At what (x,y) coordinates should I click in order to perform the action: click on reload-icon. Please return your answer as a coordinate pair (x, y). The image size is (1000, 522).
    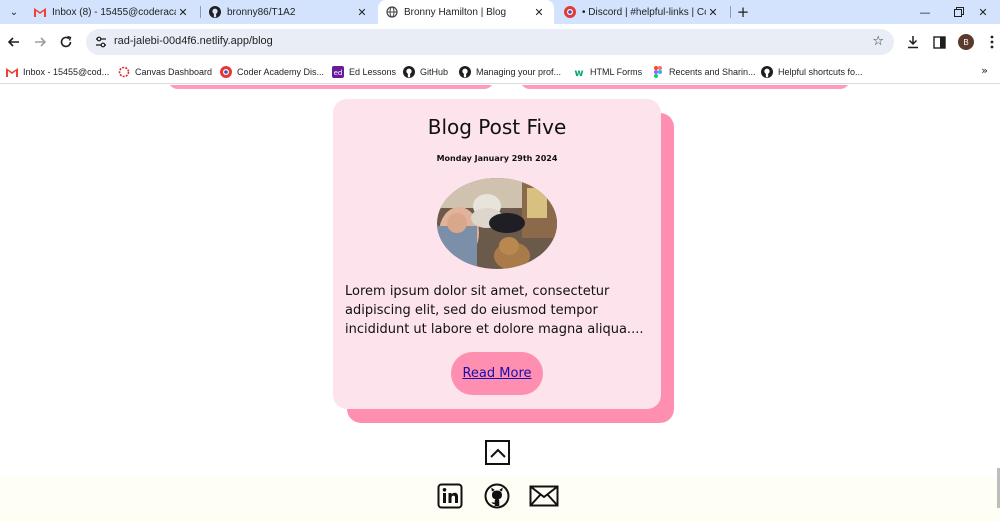
    Looking at the image, I should click on (66, 41).